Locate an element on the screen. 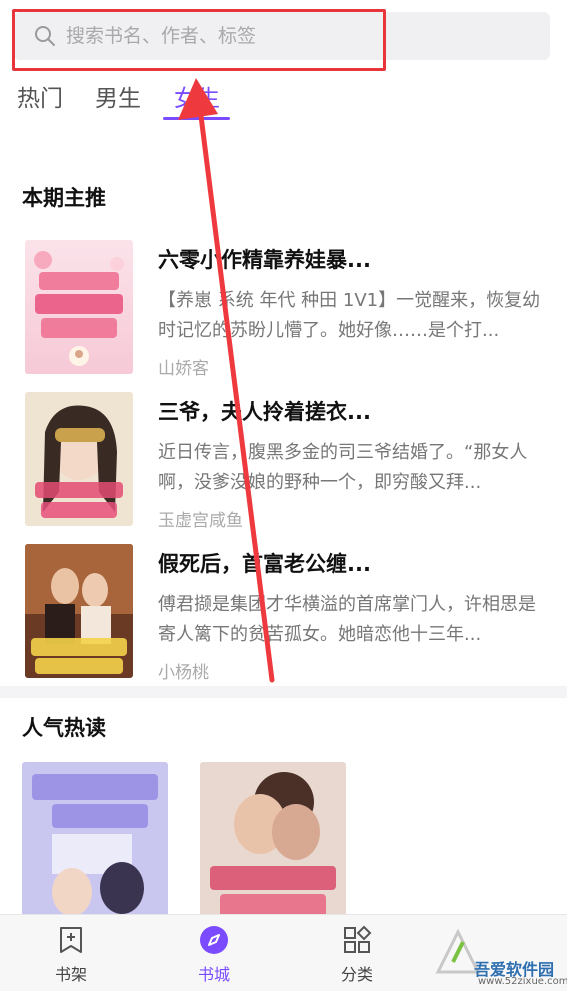  nav-label: 书架 is located at coordinates (70, 974).